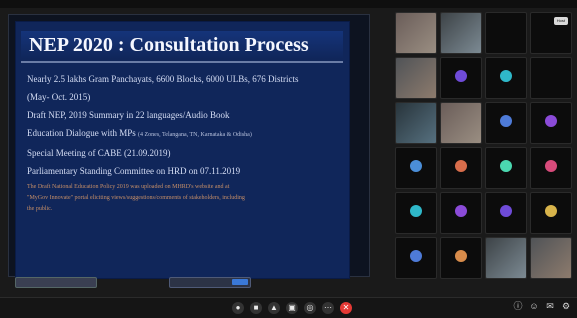 Image resolution: width=577 pixels, height=318 pixels. I want to click on participant-tile: Host, so click(551, 33).